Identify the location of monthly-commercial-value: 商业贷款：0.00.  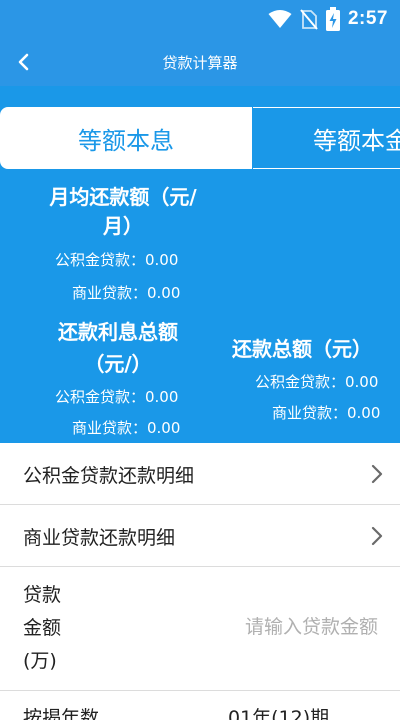
(126, 293).